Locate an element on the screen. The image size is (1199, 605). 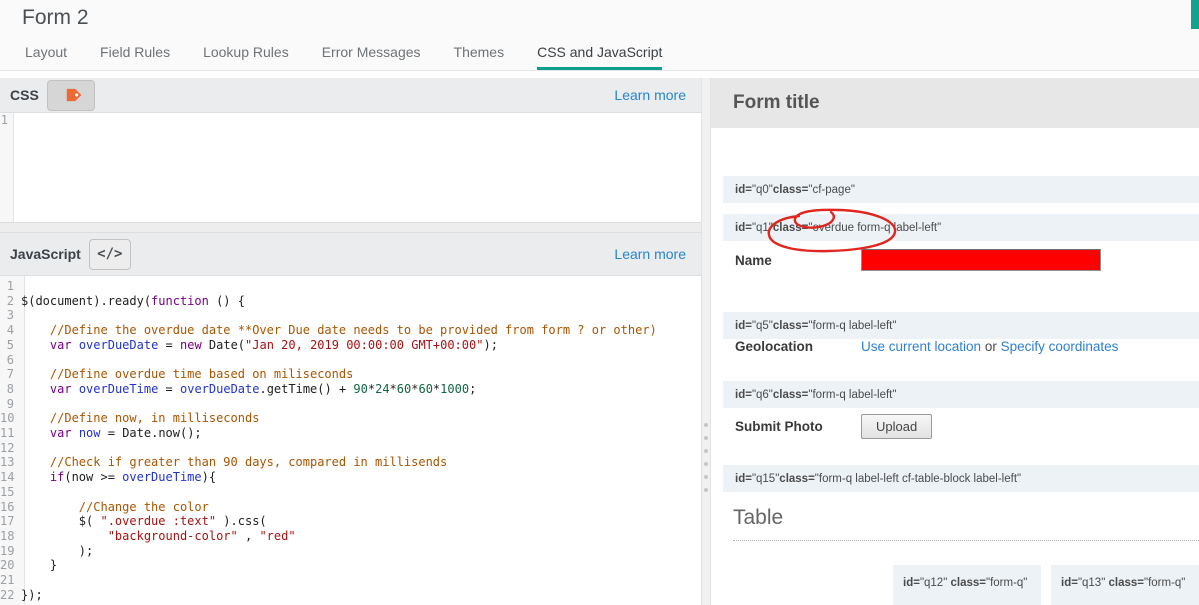
code-line: 6 is located at coordinates (350, 360).